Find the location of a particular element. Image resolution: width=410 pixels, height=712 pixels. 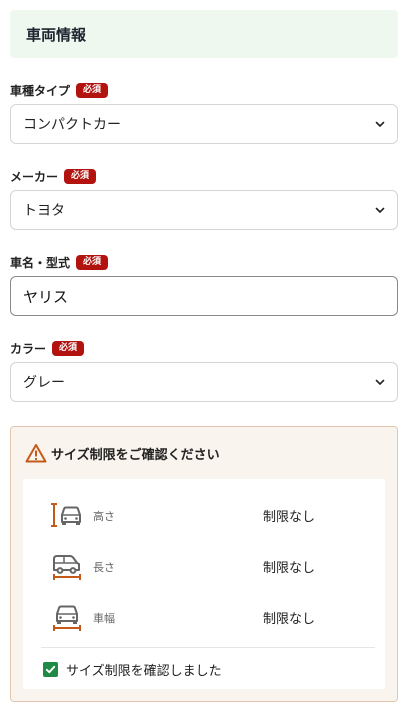

color-label: カラー is located at coordinates (28, 349).